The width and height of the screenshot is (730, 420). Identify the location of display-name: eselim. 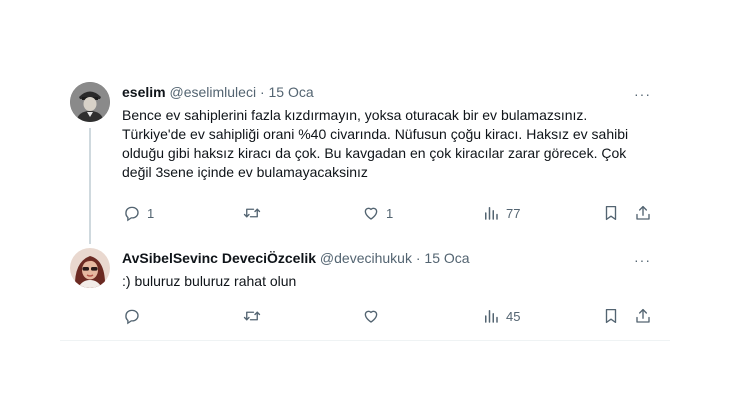
(144, 92).